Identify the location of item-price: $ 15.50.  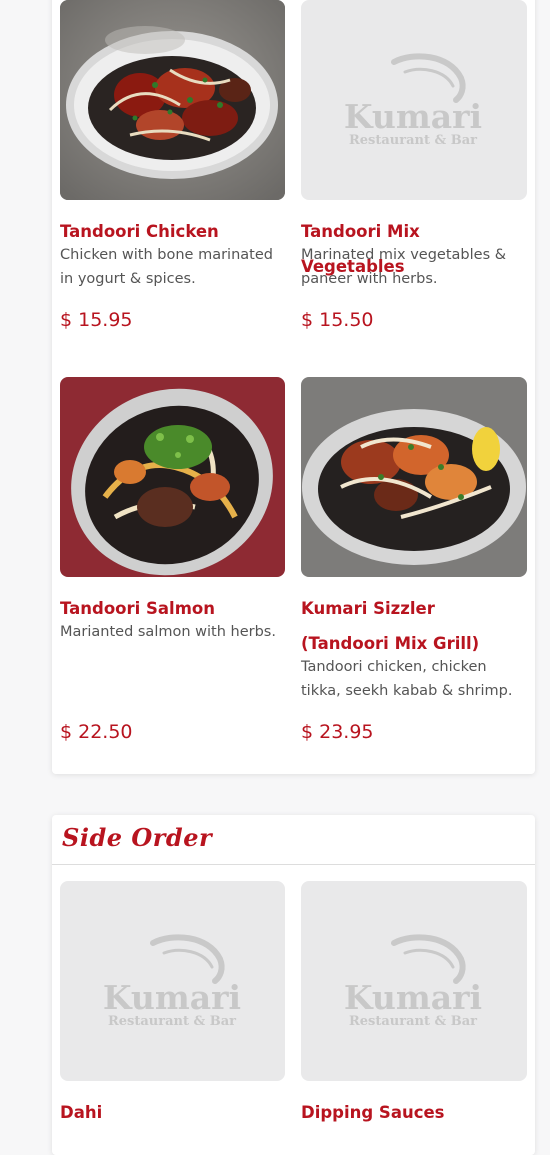
(337, 320).